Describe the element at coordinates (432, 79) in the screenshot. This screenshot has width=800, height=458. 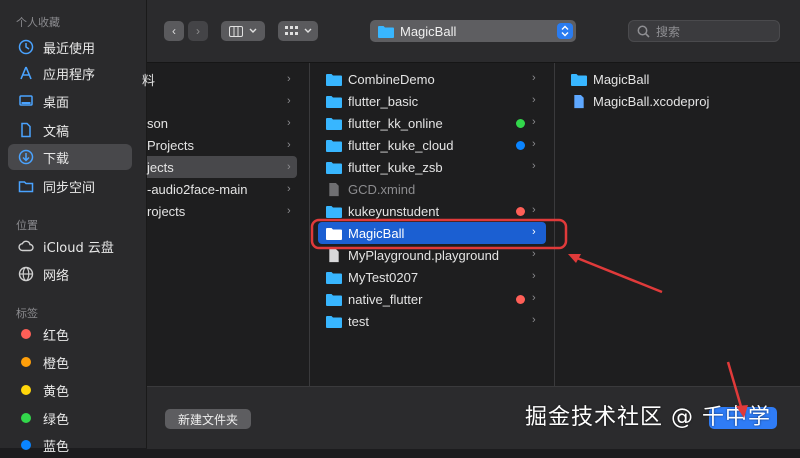
I see `list-item: CombineDemo` at that location.